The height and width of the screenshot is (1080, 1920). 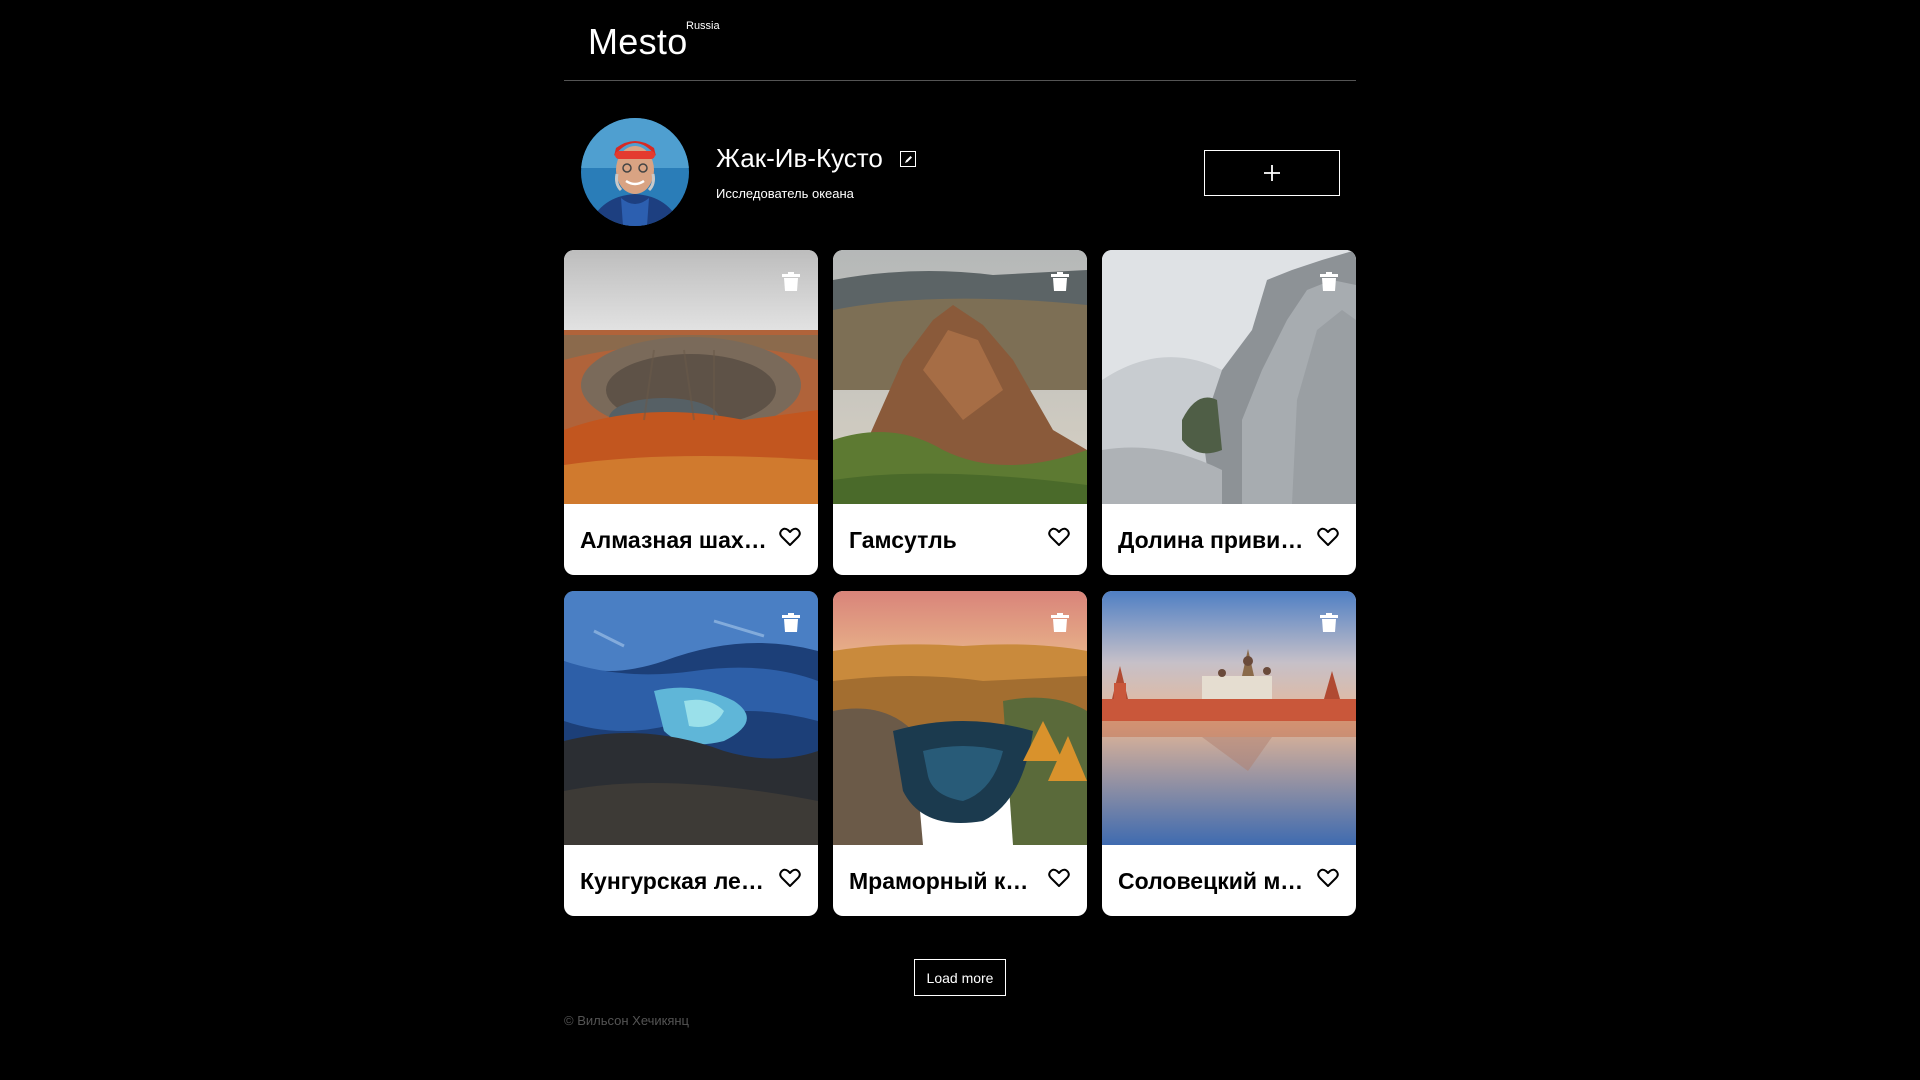 I want to click on card-title: Кунгурская ледяная пещера, so click(x=675, y=881).